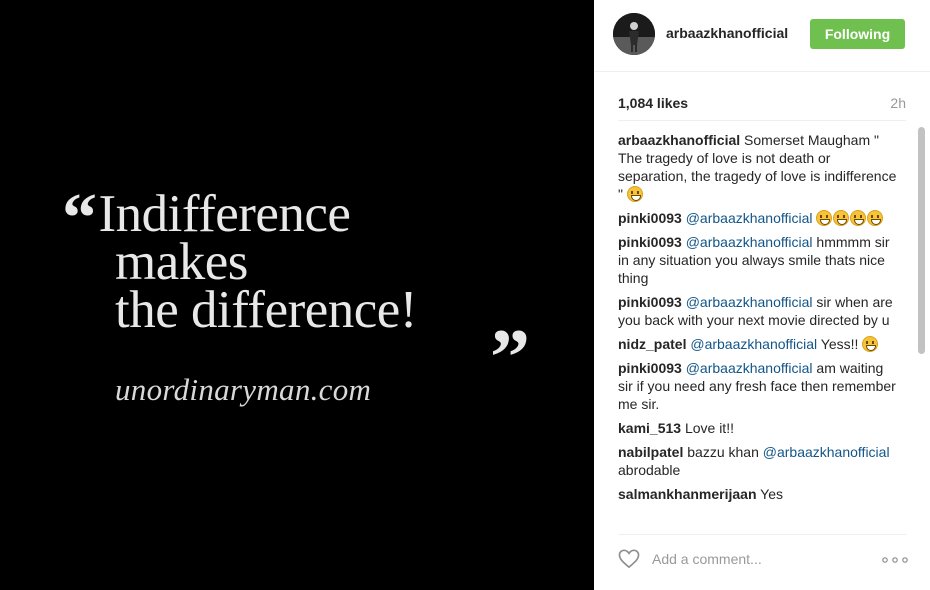 Image resolution: width=930 pixels, height=590 pixels. I want to click on following-button: Following, so click(857, 34).